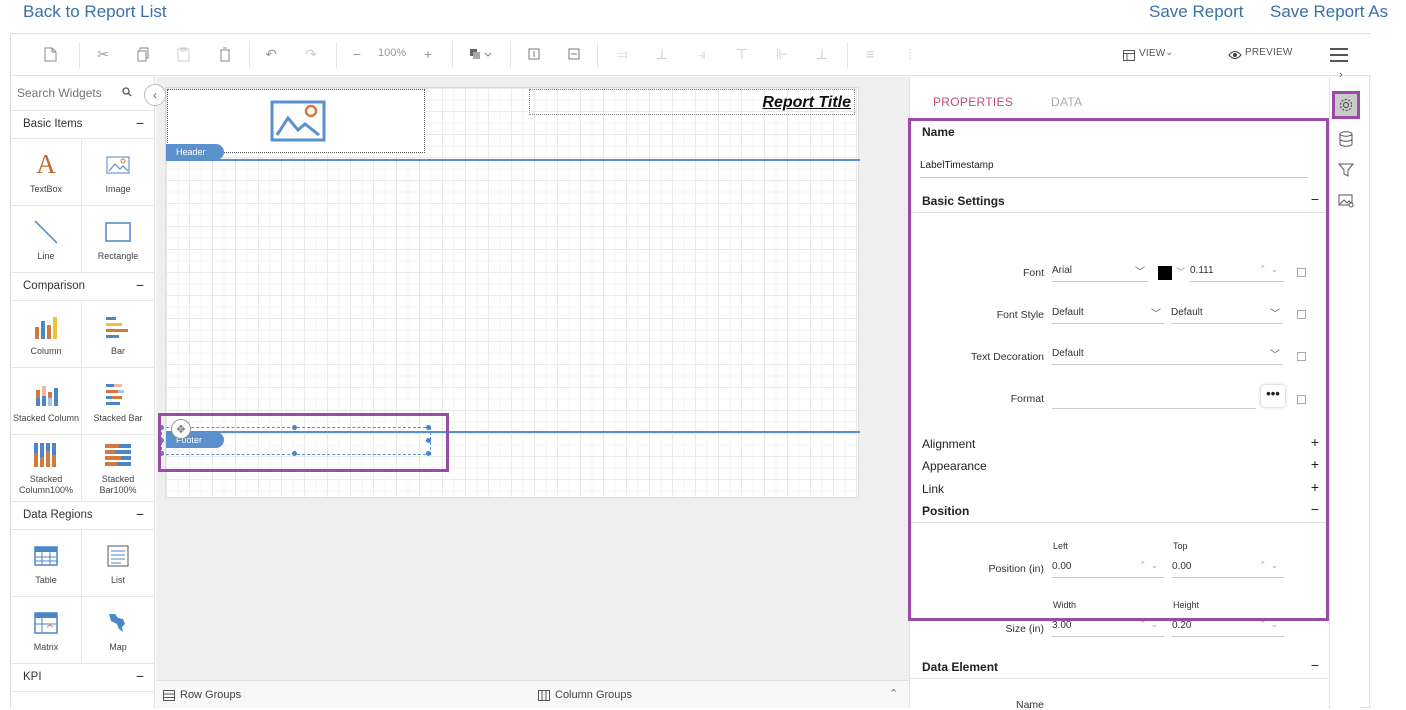  Describe the element at coordinates (46, 401) in the screenshot. I see `widget-stacked-column: Stacked Column` at that location.